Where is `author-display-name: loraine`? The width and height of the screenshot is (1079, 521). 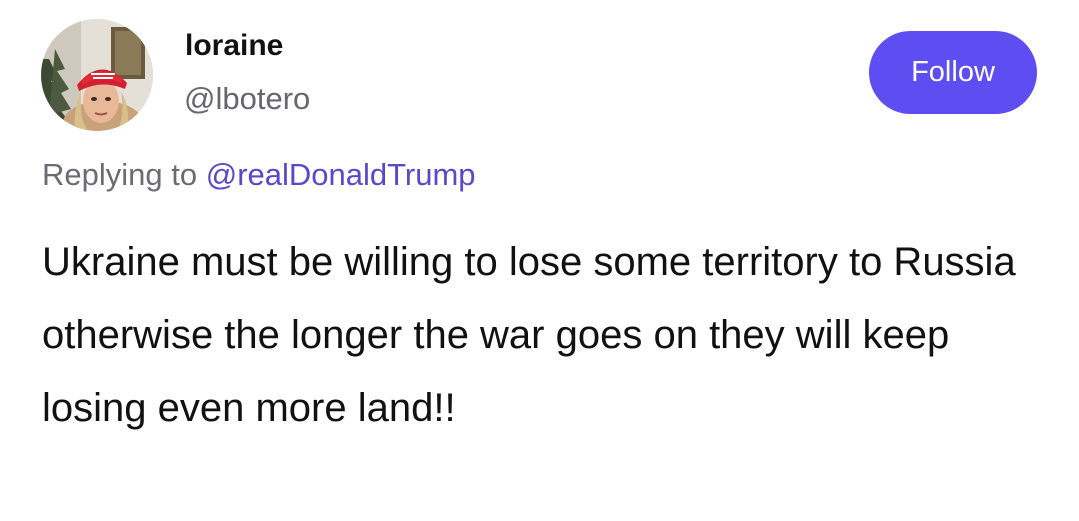 author-display-name: loraine is located at coordinates (234, 46).